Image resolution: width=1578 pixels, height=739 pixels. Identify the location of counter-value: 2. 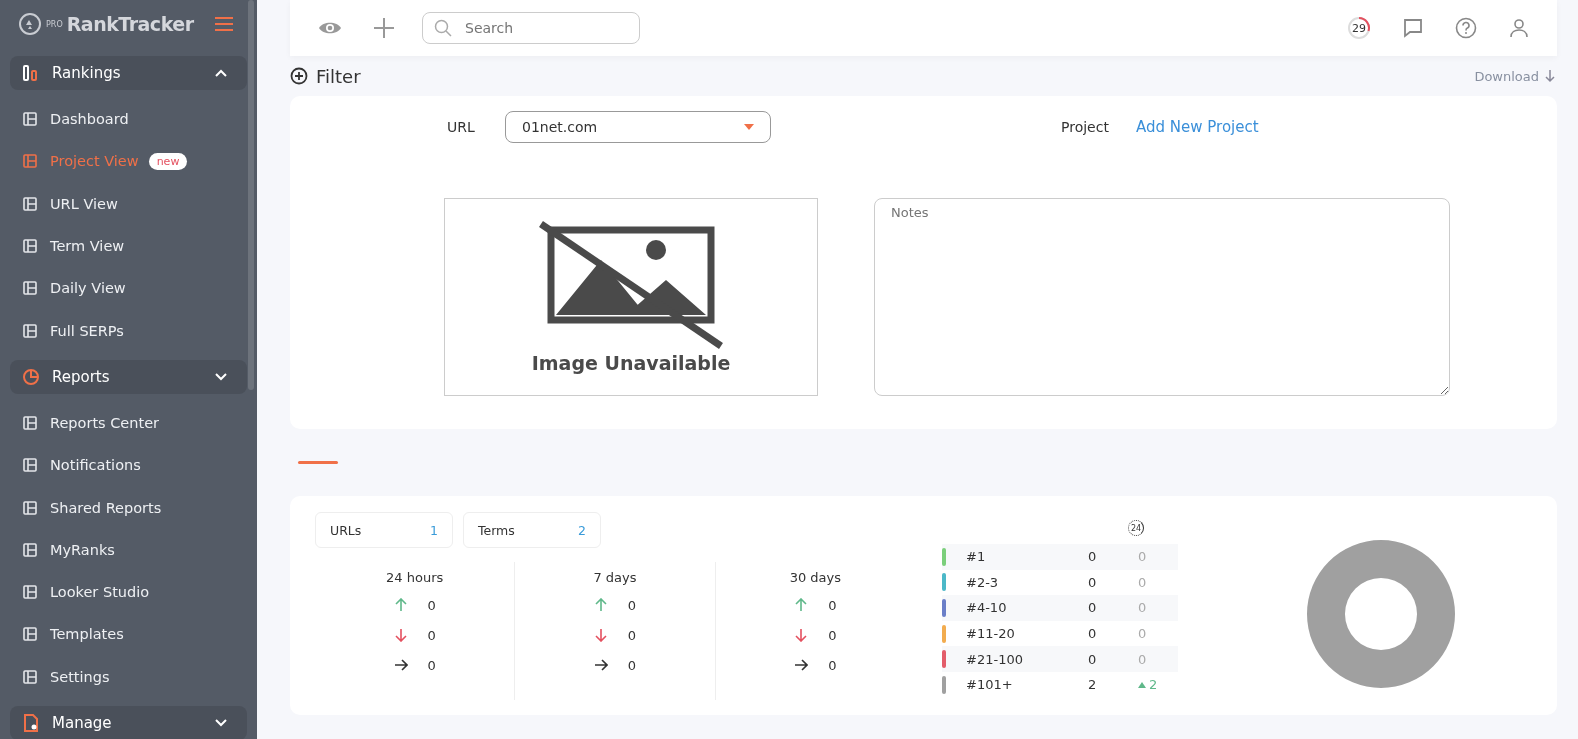
(582, 530).